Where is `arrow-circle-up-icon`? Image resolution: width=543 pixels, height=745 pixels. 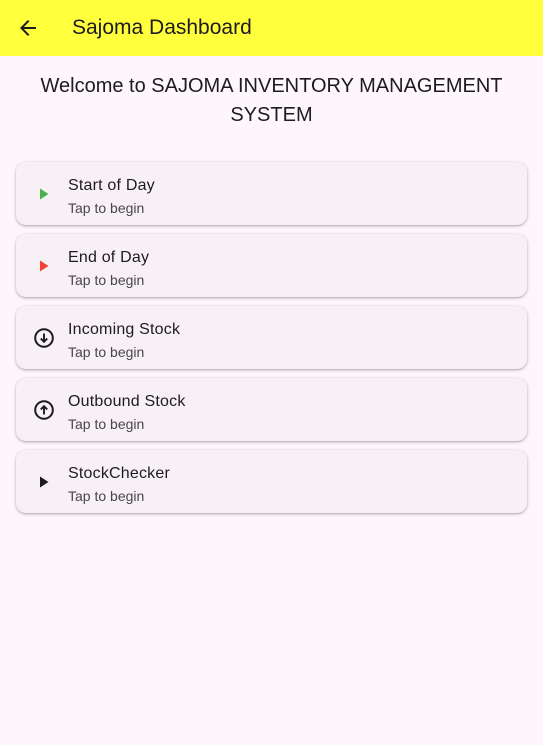 arrow-circle-up-icon is located at coordinates (44, 410).